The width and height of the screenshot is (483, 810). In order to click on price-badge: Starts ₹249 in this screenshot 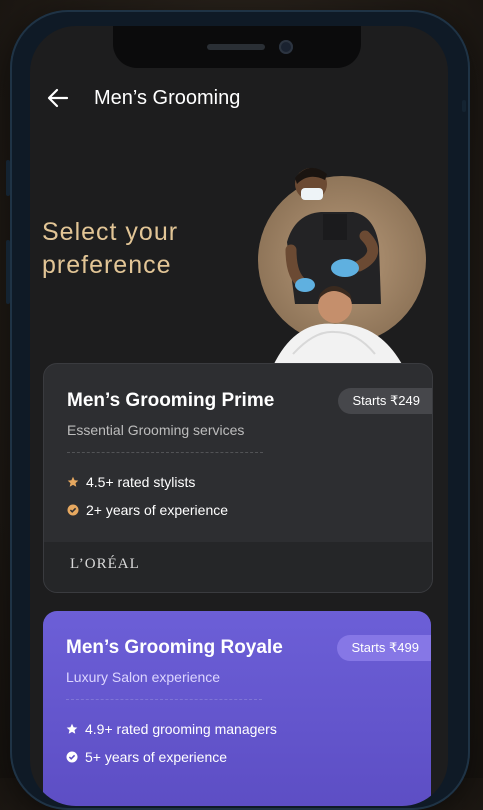, I will do `click(385, 401)`.